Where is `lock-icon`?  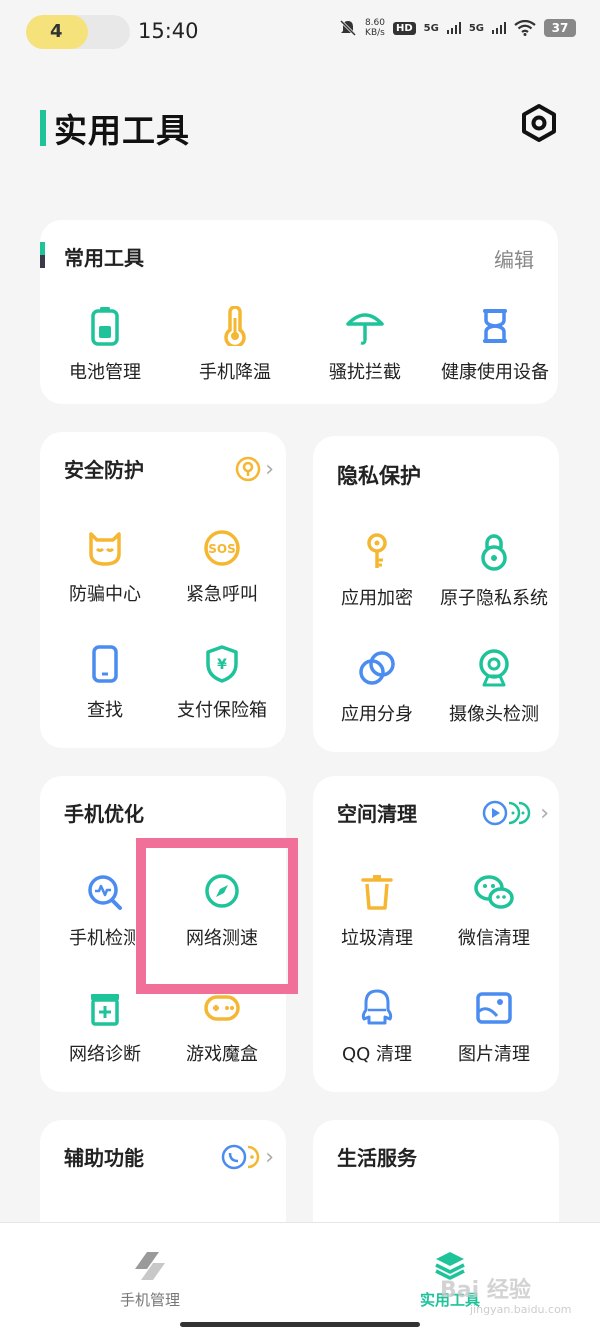
lock-icon is located at coordinates (494, 552).